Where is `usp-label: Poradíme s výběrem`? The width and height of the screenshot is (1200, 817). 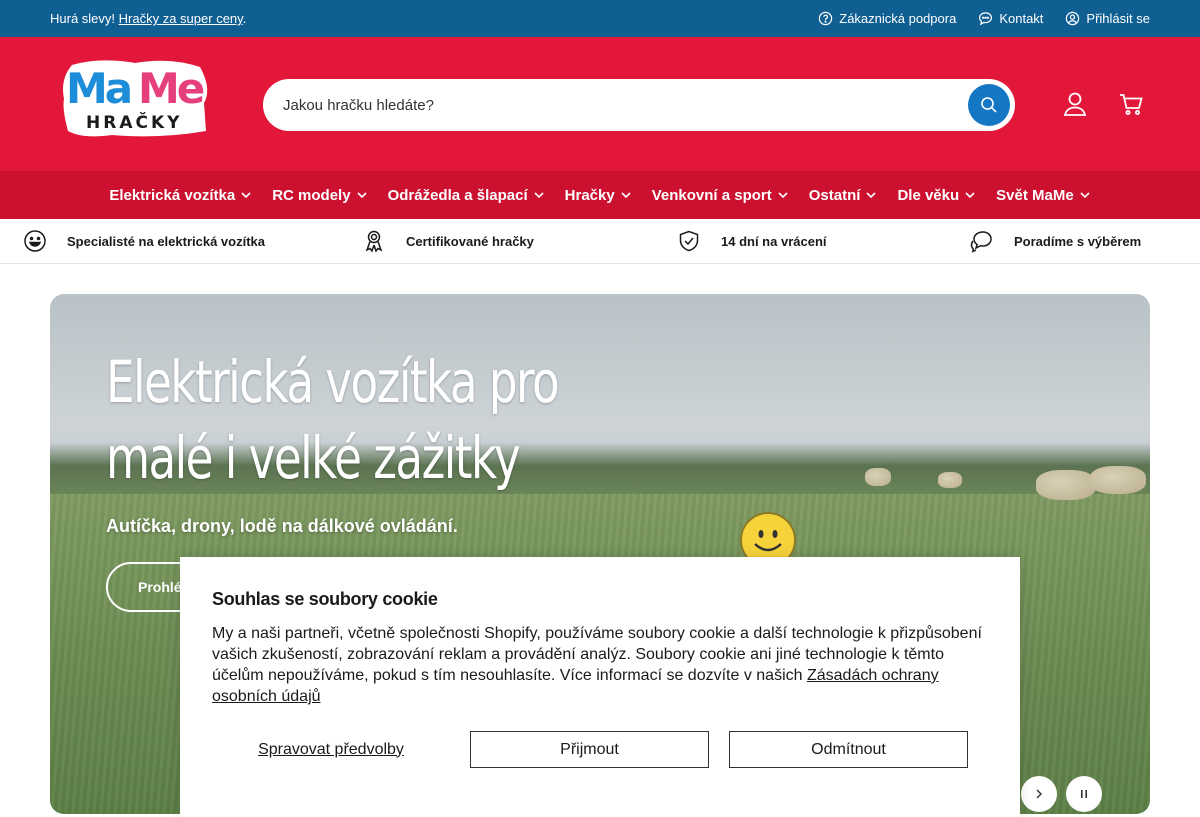 usp-label: Poradíme s výběrem is located at coordinates (1078, 241).